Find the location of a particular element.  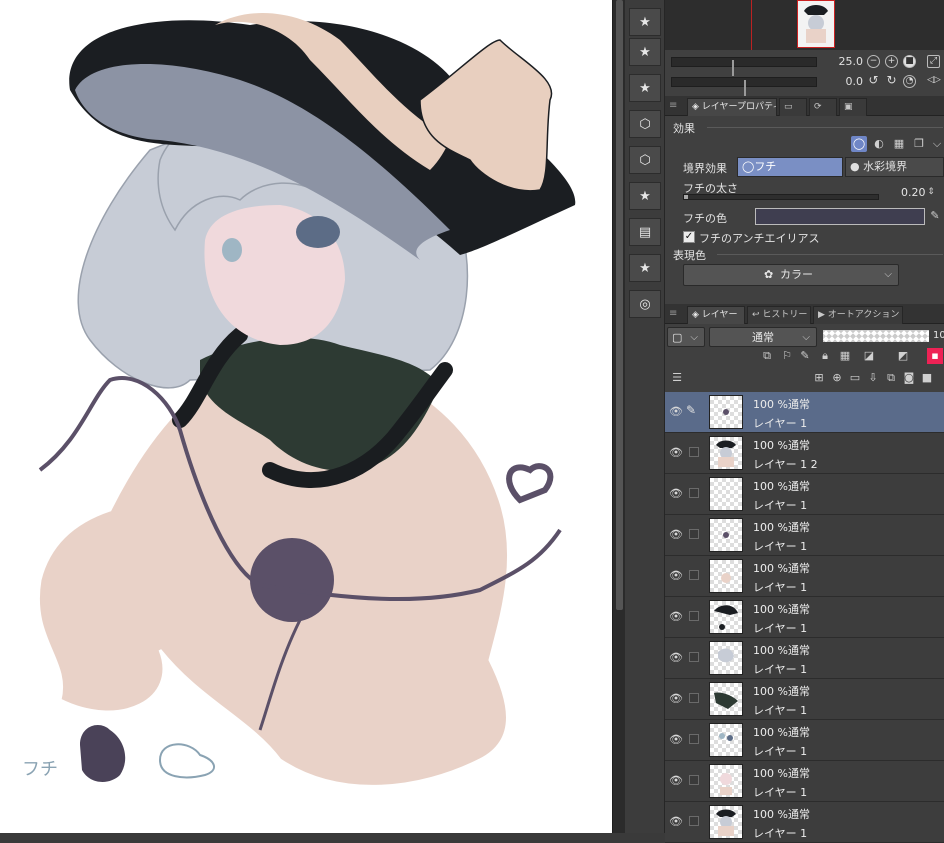

material-star-icon: ★ is located at coordinates (645, 22).